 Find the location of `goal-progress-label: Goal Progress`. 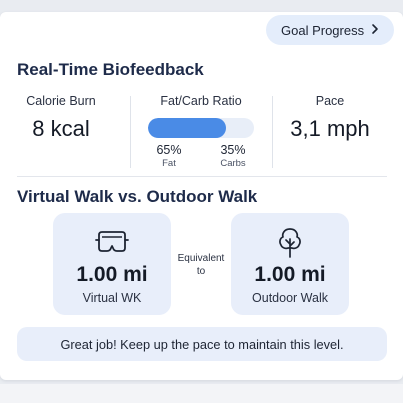

goal-progress-label: Goal Progress is located at coordinates (323, 30).